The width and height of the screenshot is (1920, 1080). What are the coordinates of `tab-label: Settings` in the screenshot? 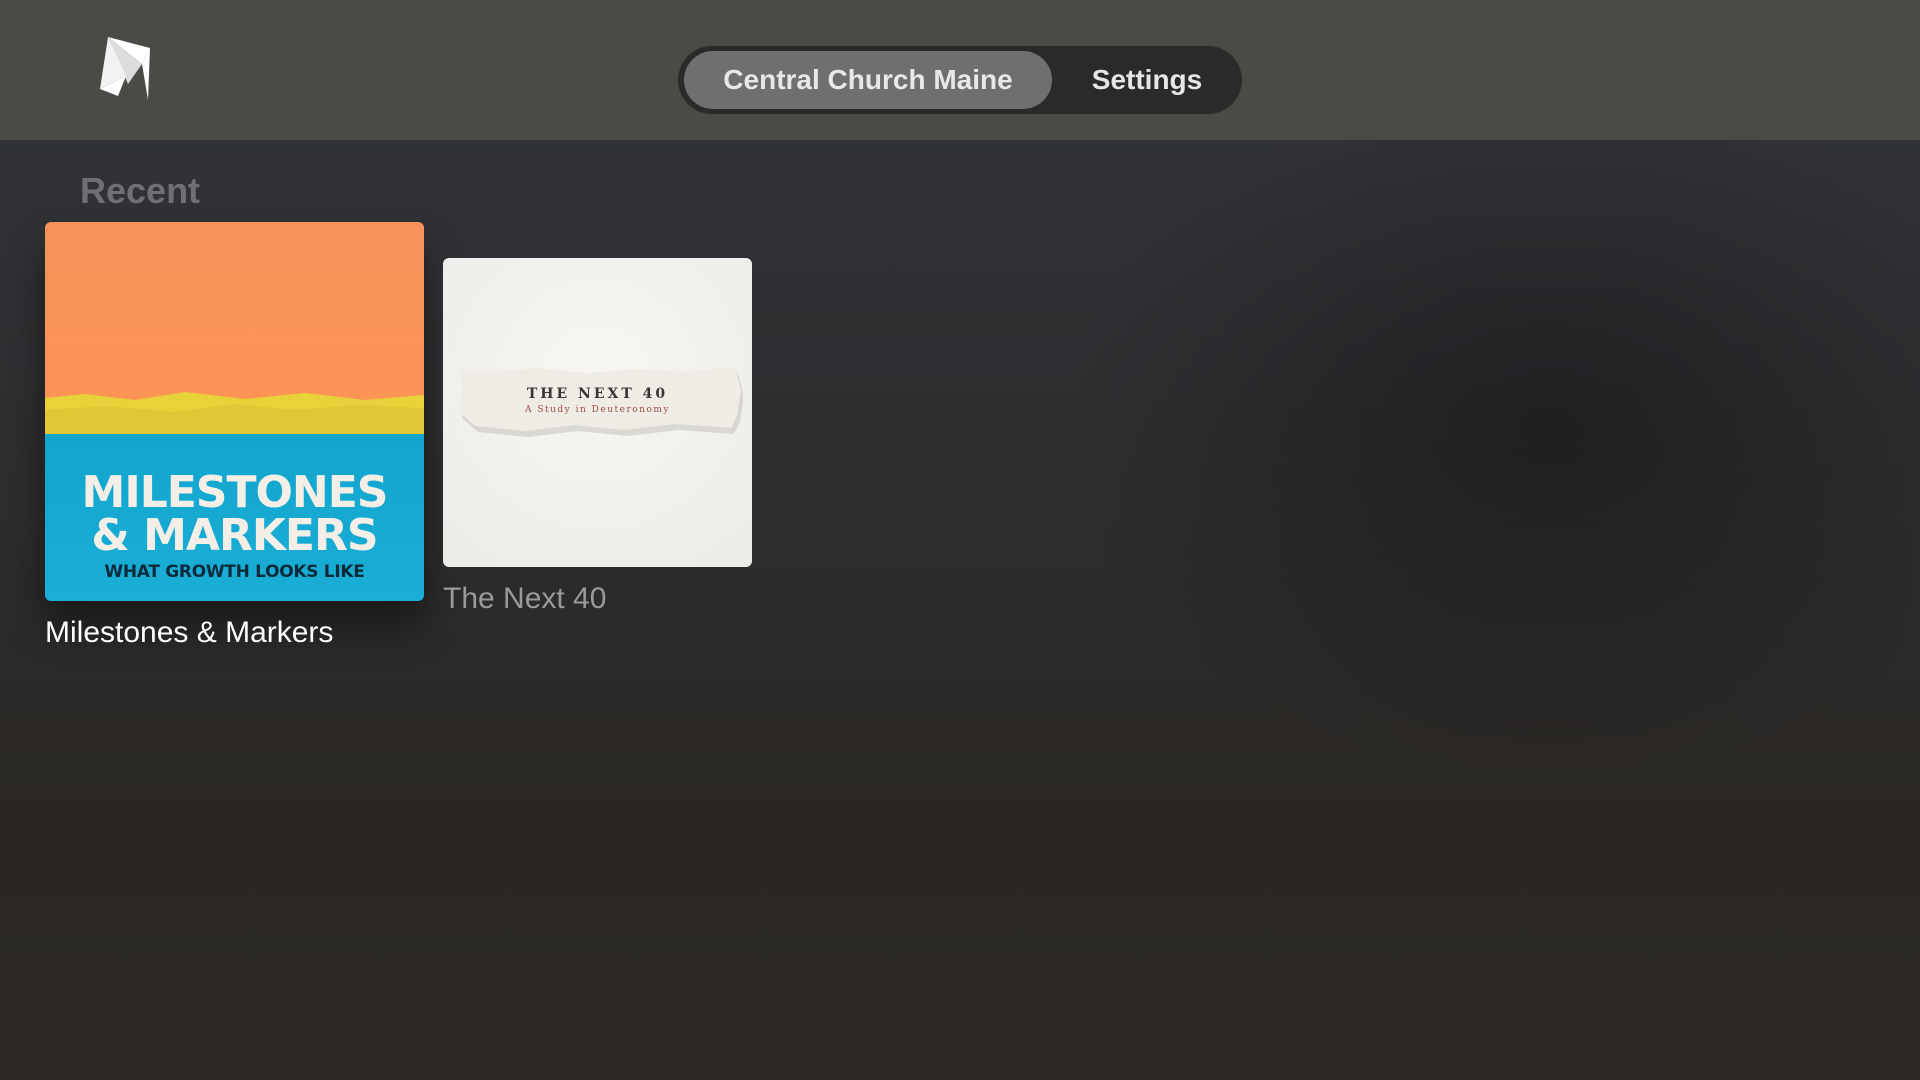 It's located at (1147, 79).